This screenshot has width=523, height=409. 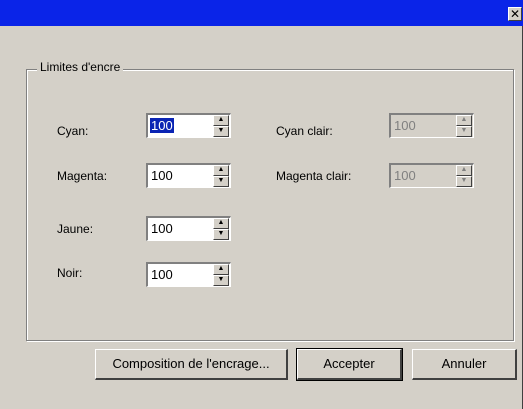 I want to click on jaune-spinbox: 100 ▲ ▼, so click(x=188, y=228).